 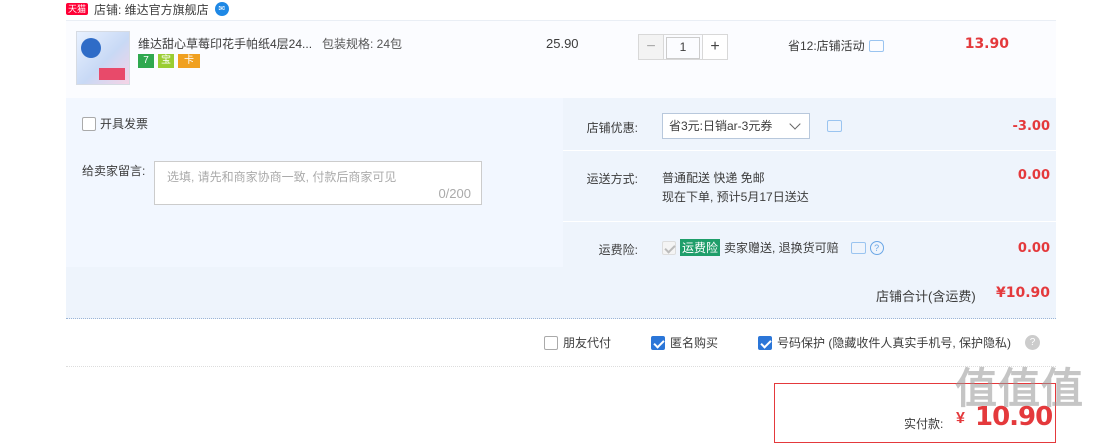 I want to click on shop-total-amount: ¥10.90, so click(x=1022, y=293).